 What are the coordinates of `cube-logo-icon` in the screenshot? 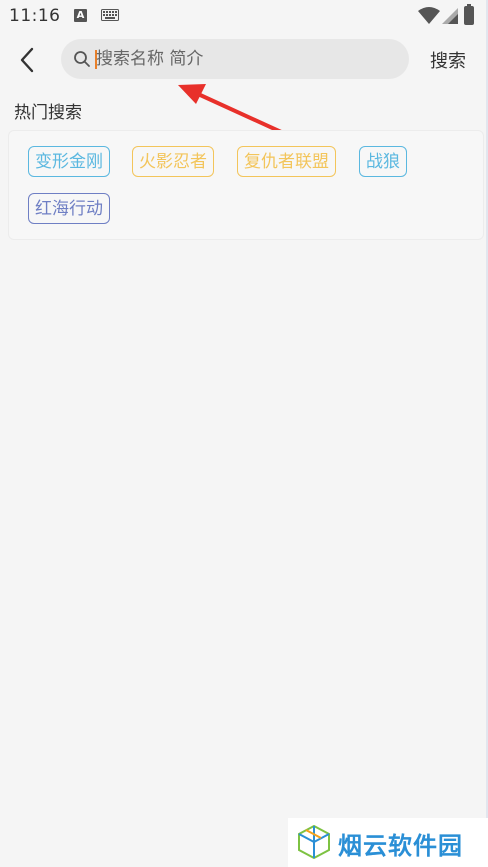 It's located at (314, 842).